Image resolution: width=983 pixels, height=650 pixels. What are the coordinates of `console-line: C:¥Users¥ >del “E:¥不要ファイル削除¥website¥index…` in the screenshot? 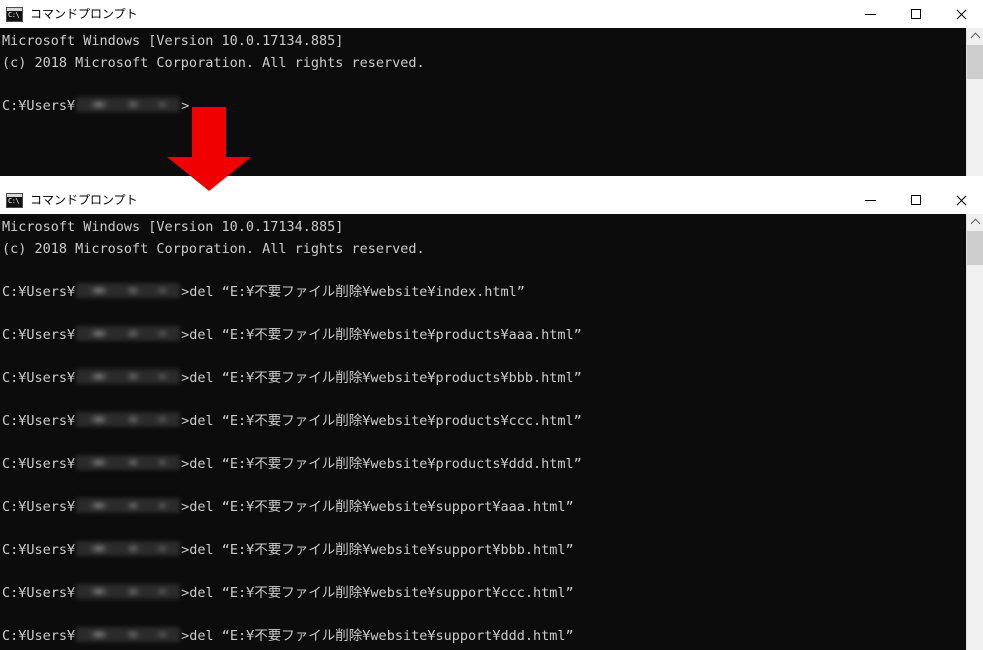 It's located at (483, 293).